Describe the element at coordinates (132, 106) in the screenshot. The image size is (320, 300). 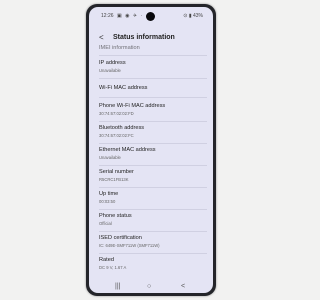
I see `item-label: Phone Wi-Fi MAC address` at that location.